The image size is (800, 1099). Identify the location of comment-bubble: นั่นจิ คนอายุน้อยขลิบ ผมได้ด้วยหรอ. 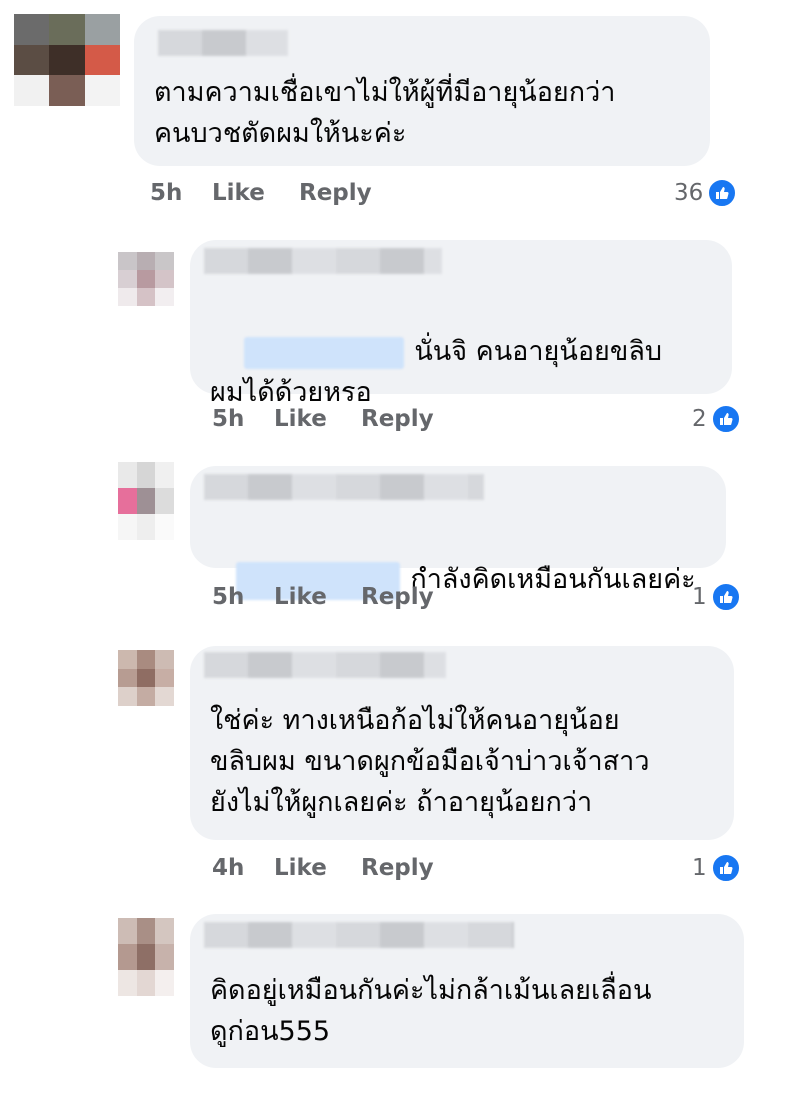
(461, 324).